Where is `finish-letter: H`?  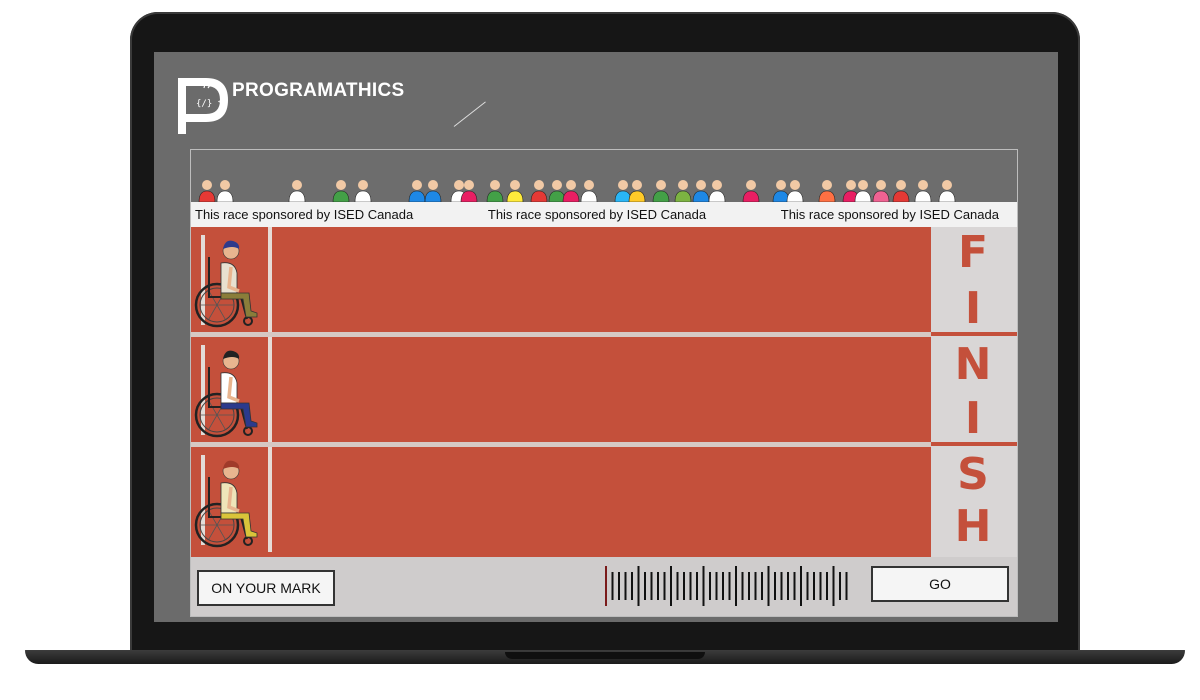 finish-letter: H is located at coordinates (973, 526).